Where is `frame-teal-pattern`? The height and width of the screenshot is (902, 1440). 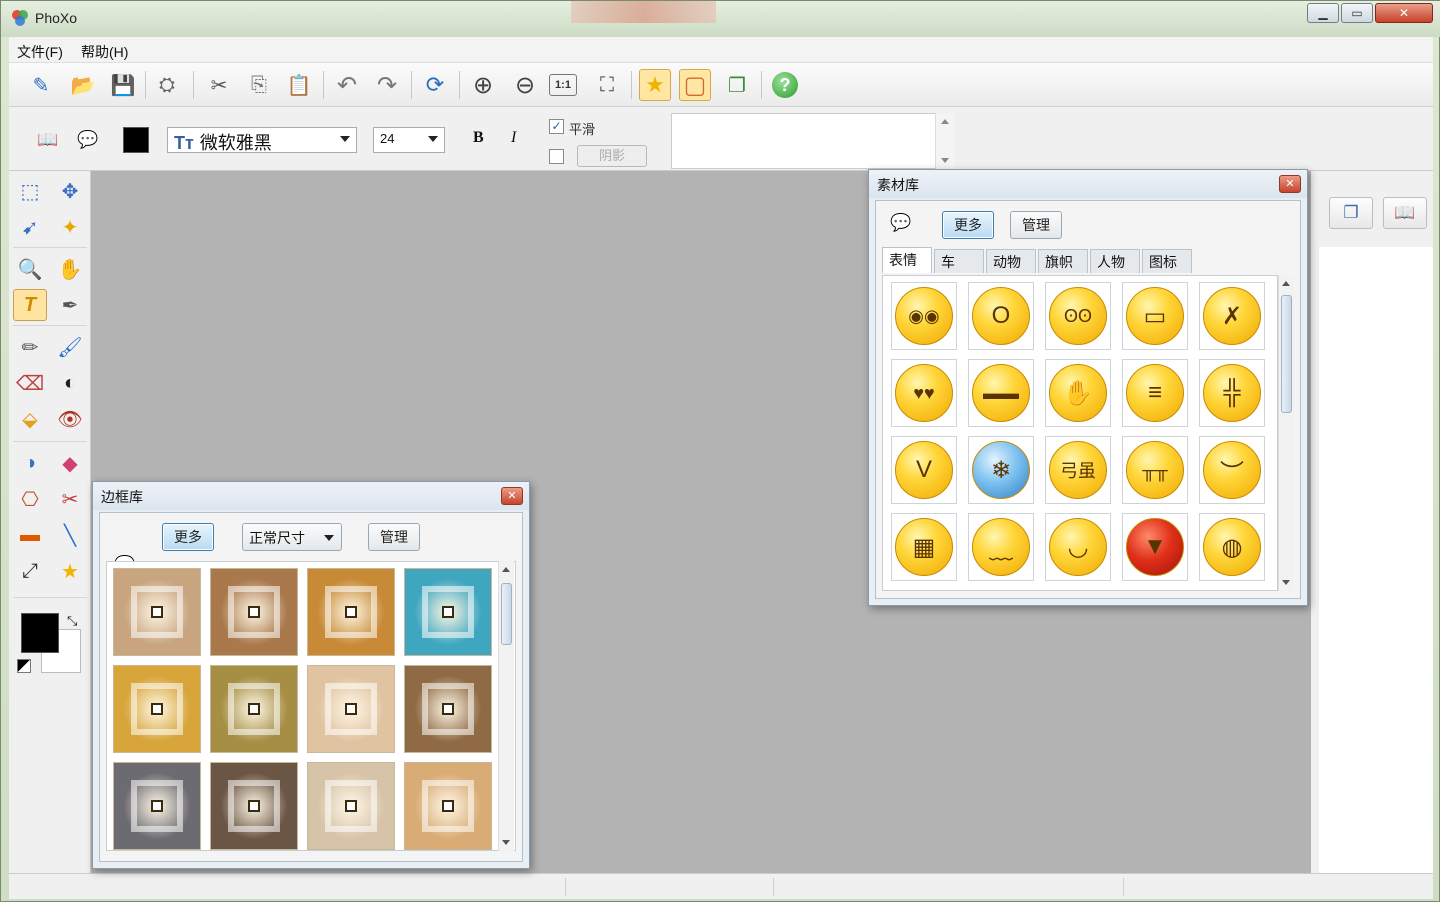
frame-teal-pattern is located at coordinates (448, 612).